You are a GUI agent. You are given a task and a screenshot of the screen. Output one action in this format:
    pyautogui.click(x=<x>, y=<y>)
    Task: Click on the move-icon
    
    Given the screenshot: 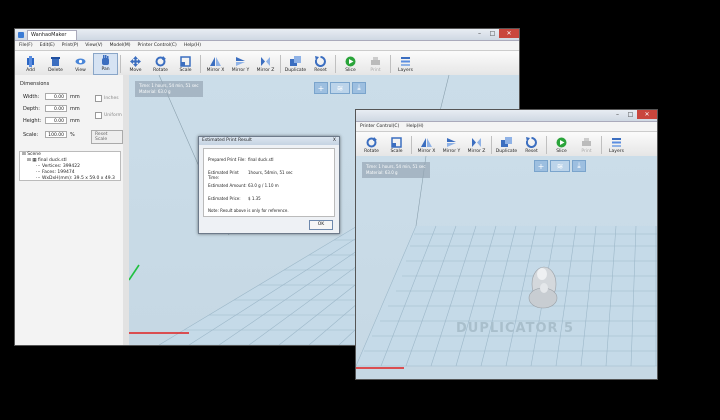 What is the action you would take?
    pyautogui.click(x=135, y=61)
    